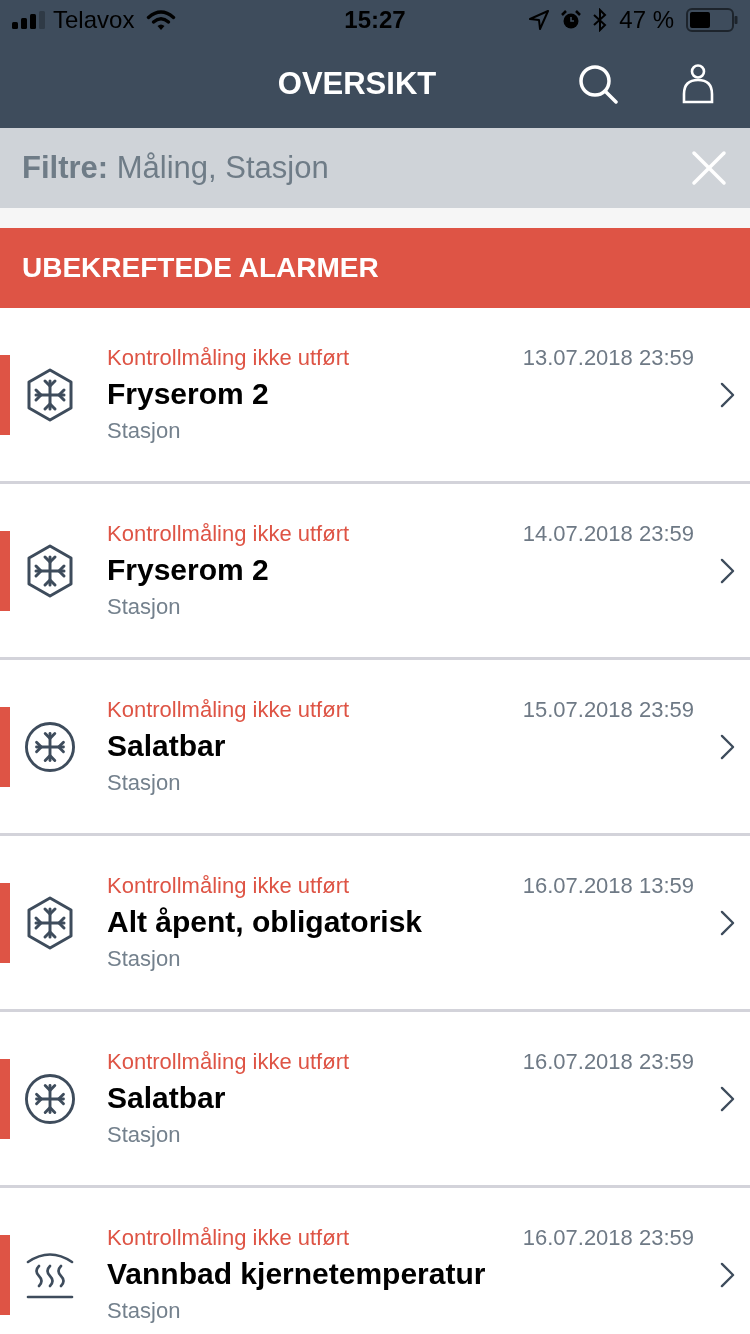  I want to click on alarm-list-item: Kontrollmåling ikke utført 14.07.2018 23:59 Fryserom 2 Stasjon, so click(375, 572).